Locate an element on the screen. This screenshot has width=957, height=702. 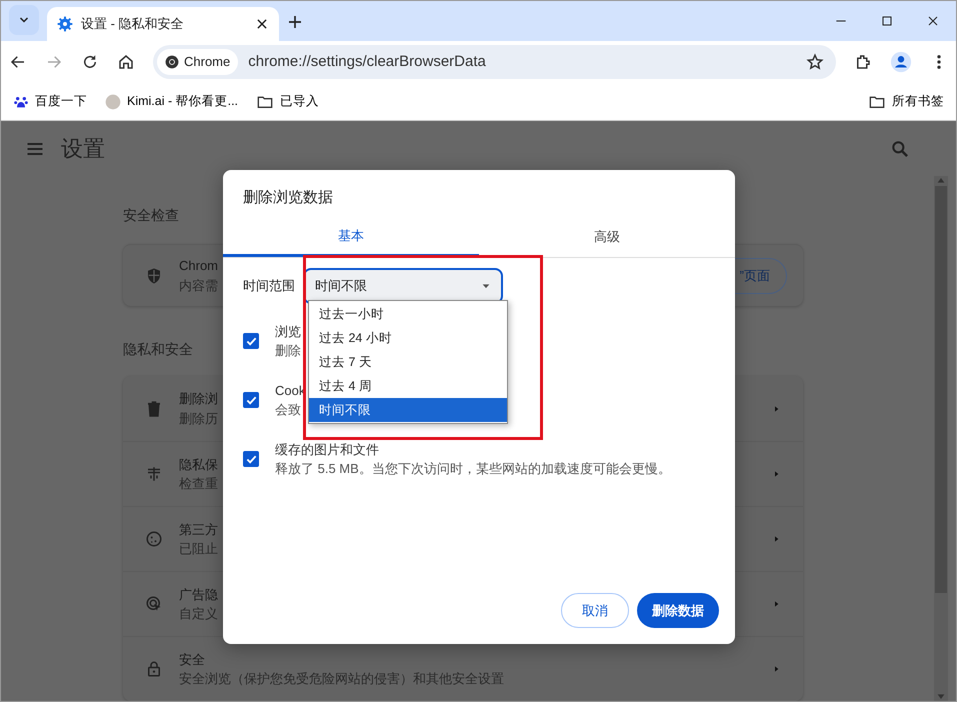
option-description: 释放了 5.5 MB。当您下次访问时，某些网站的加载速度可能会更慢。 is located at coordinates (473, 469).